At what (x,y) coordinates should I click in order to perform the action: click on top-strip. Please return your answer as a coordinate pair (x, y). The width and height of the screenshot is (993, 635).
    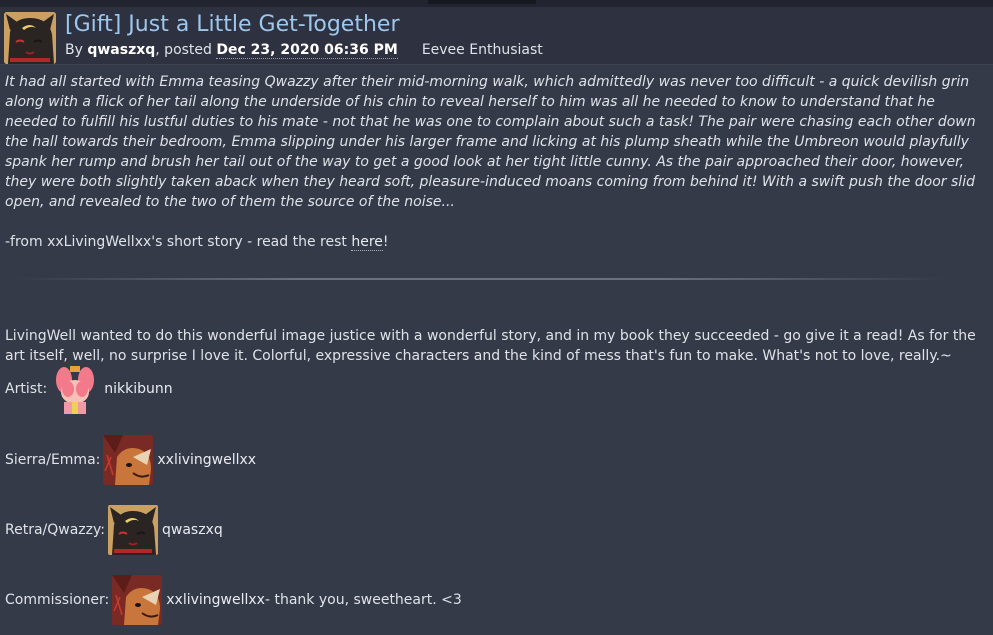
    Looking at the image, I should click on (496, 3).